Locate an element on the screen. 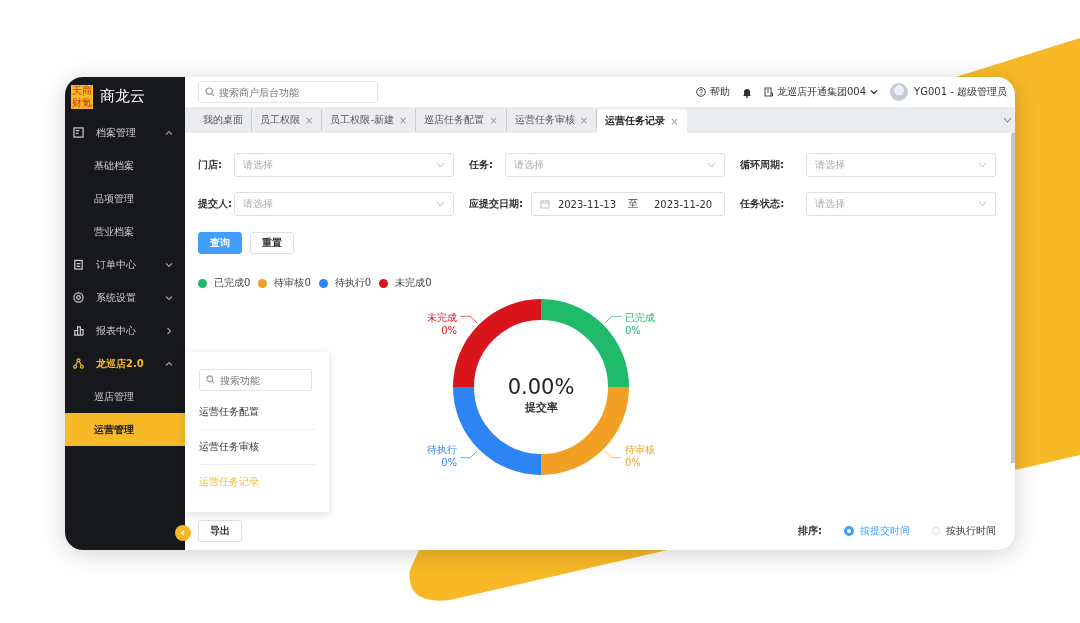 Image resolution: width=1080 pixels, height=623 pixels. field-label: 任务状态: is located at coordinates (763, 204).